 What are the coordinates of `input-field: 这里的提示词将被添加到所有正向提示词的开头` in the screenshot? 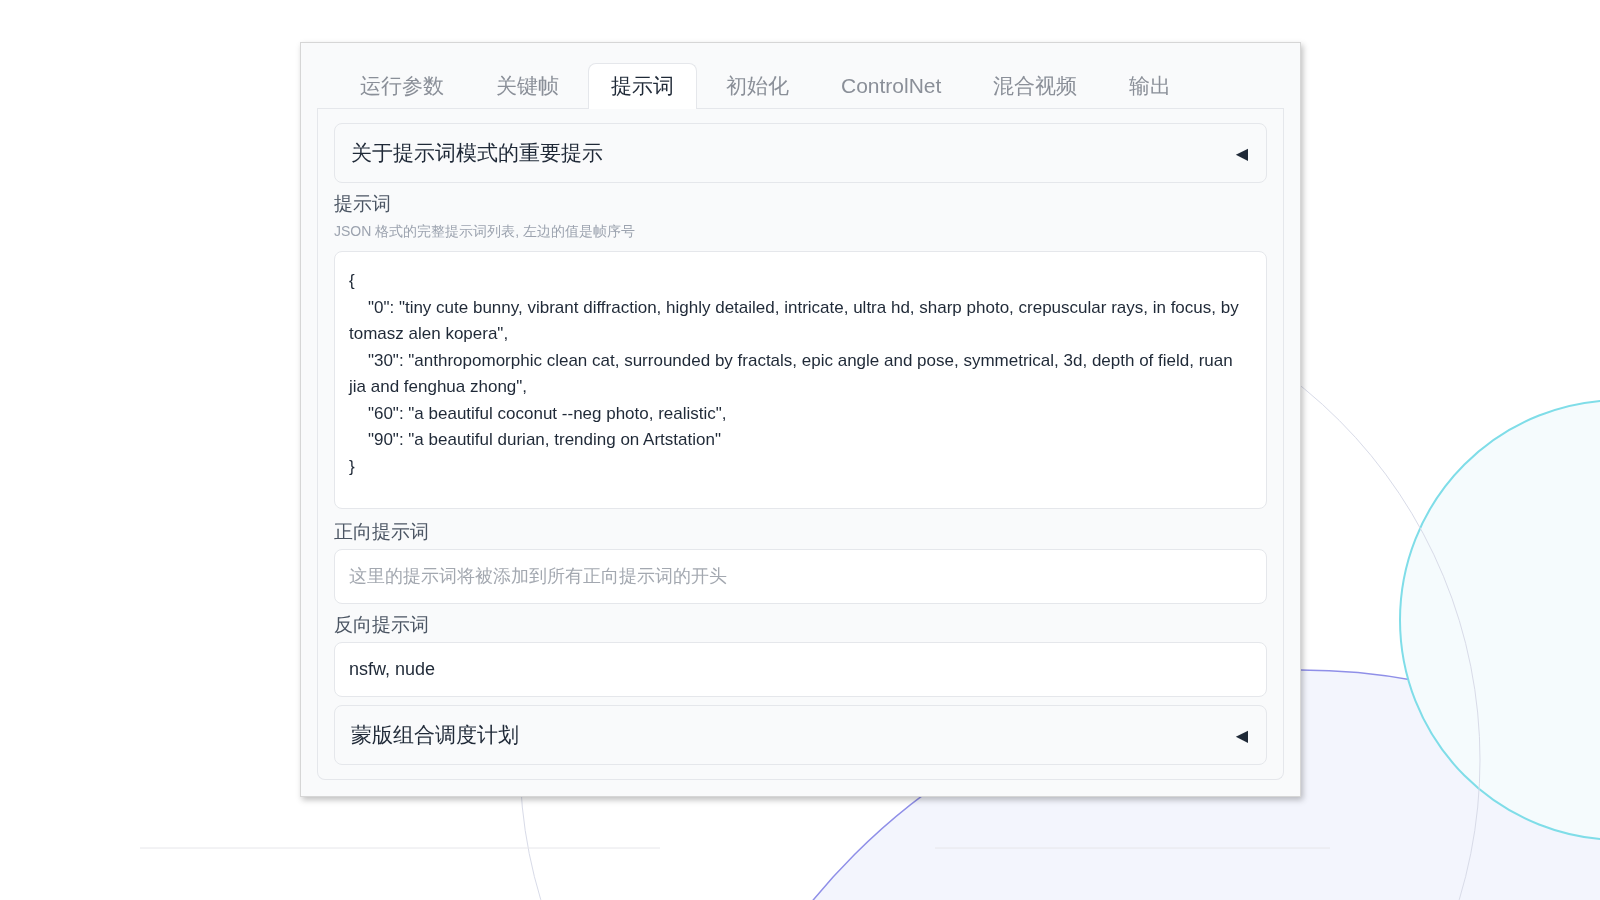 It's located at (800, 576).